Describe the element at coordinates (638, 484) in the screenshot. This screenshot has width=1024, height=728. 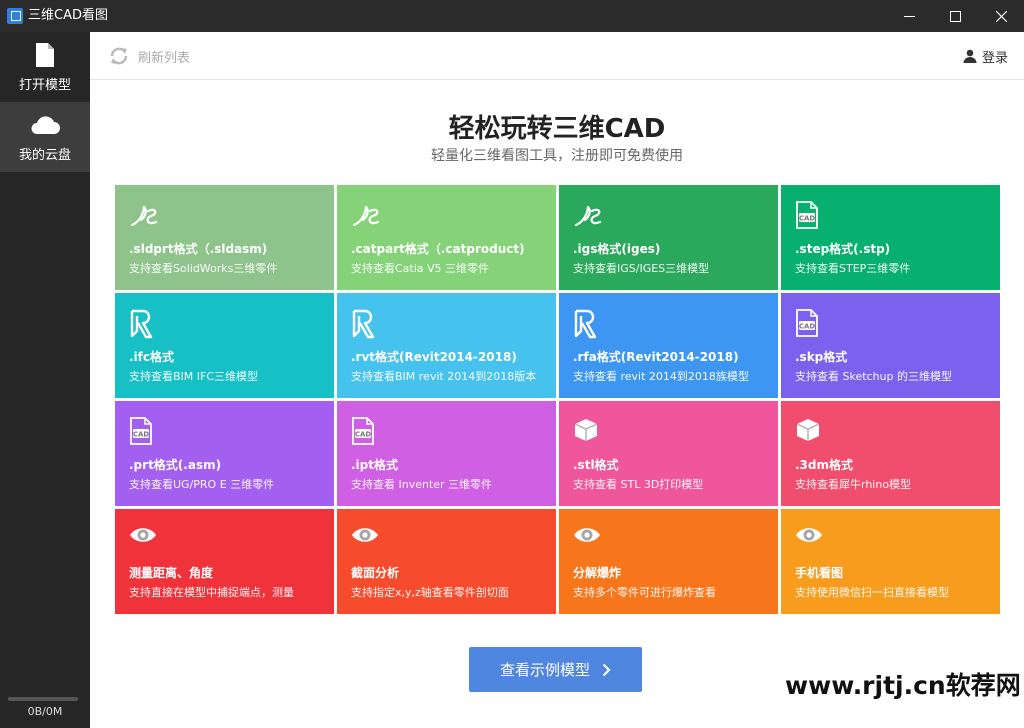
I see `tile-description: 支持查看 STL 3D打印模型` at that location.